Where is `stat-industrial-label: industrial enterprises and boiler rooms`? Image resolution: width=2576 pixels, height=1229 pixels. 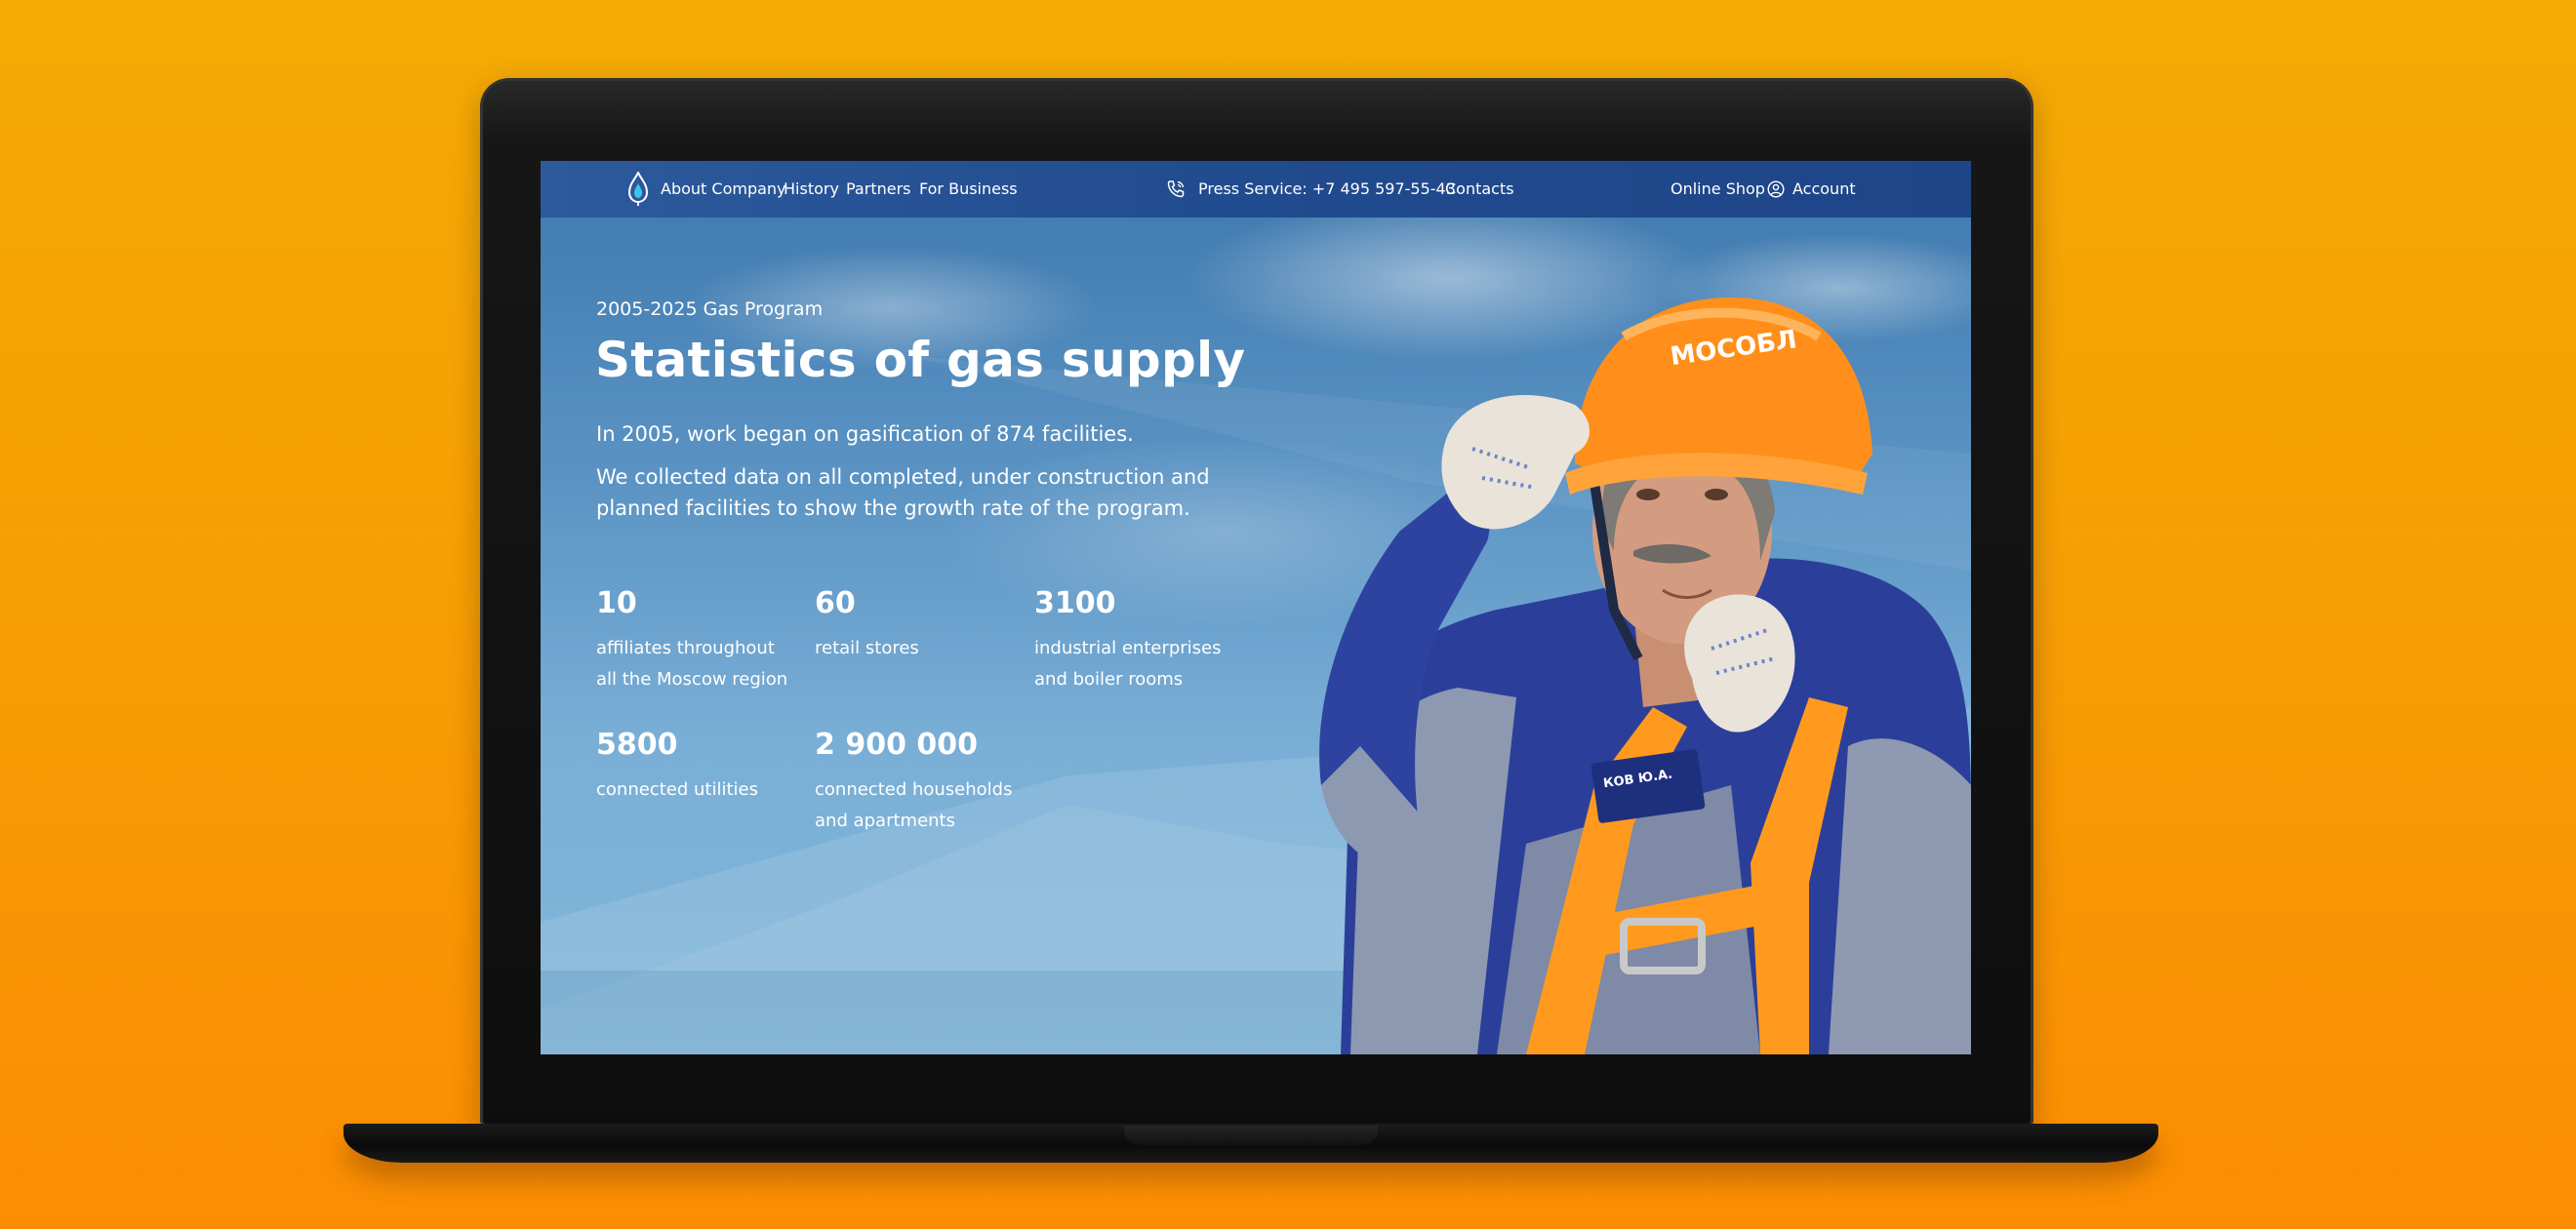 stat-industrial-label: industrial enterprises and boiler rooms is located at coordinates (1128, 664).